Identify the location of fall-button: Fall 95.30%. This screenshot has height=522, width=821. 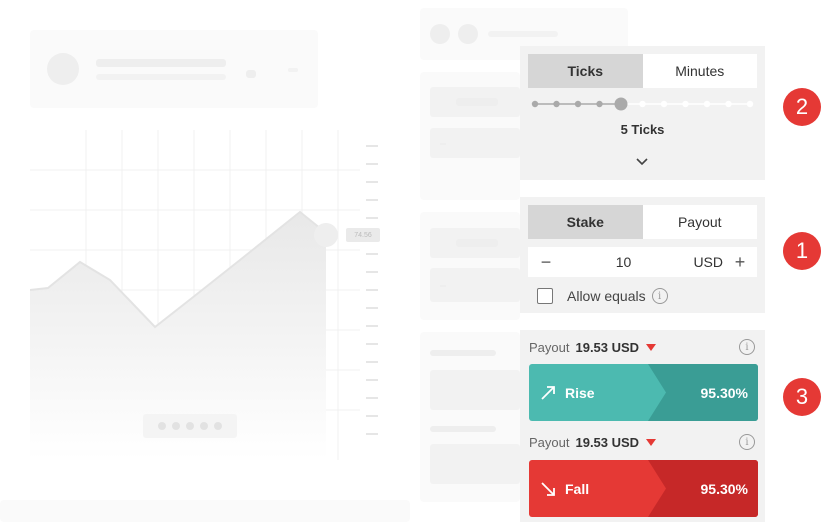
(643, 488).